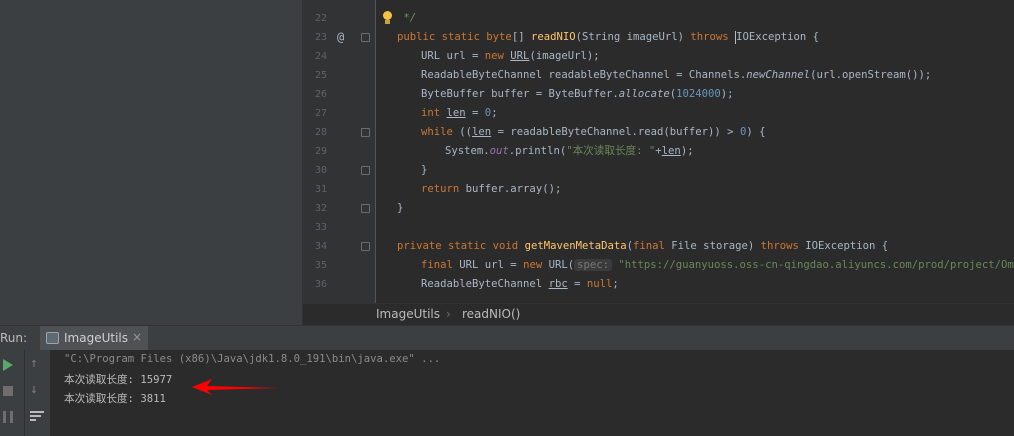 This screenshot has height=436, width=1014. Describe the element at coordinates (37, 416) in the screenshot. I see `soft-wrap-icon` at that location.